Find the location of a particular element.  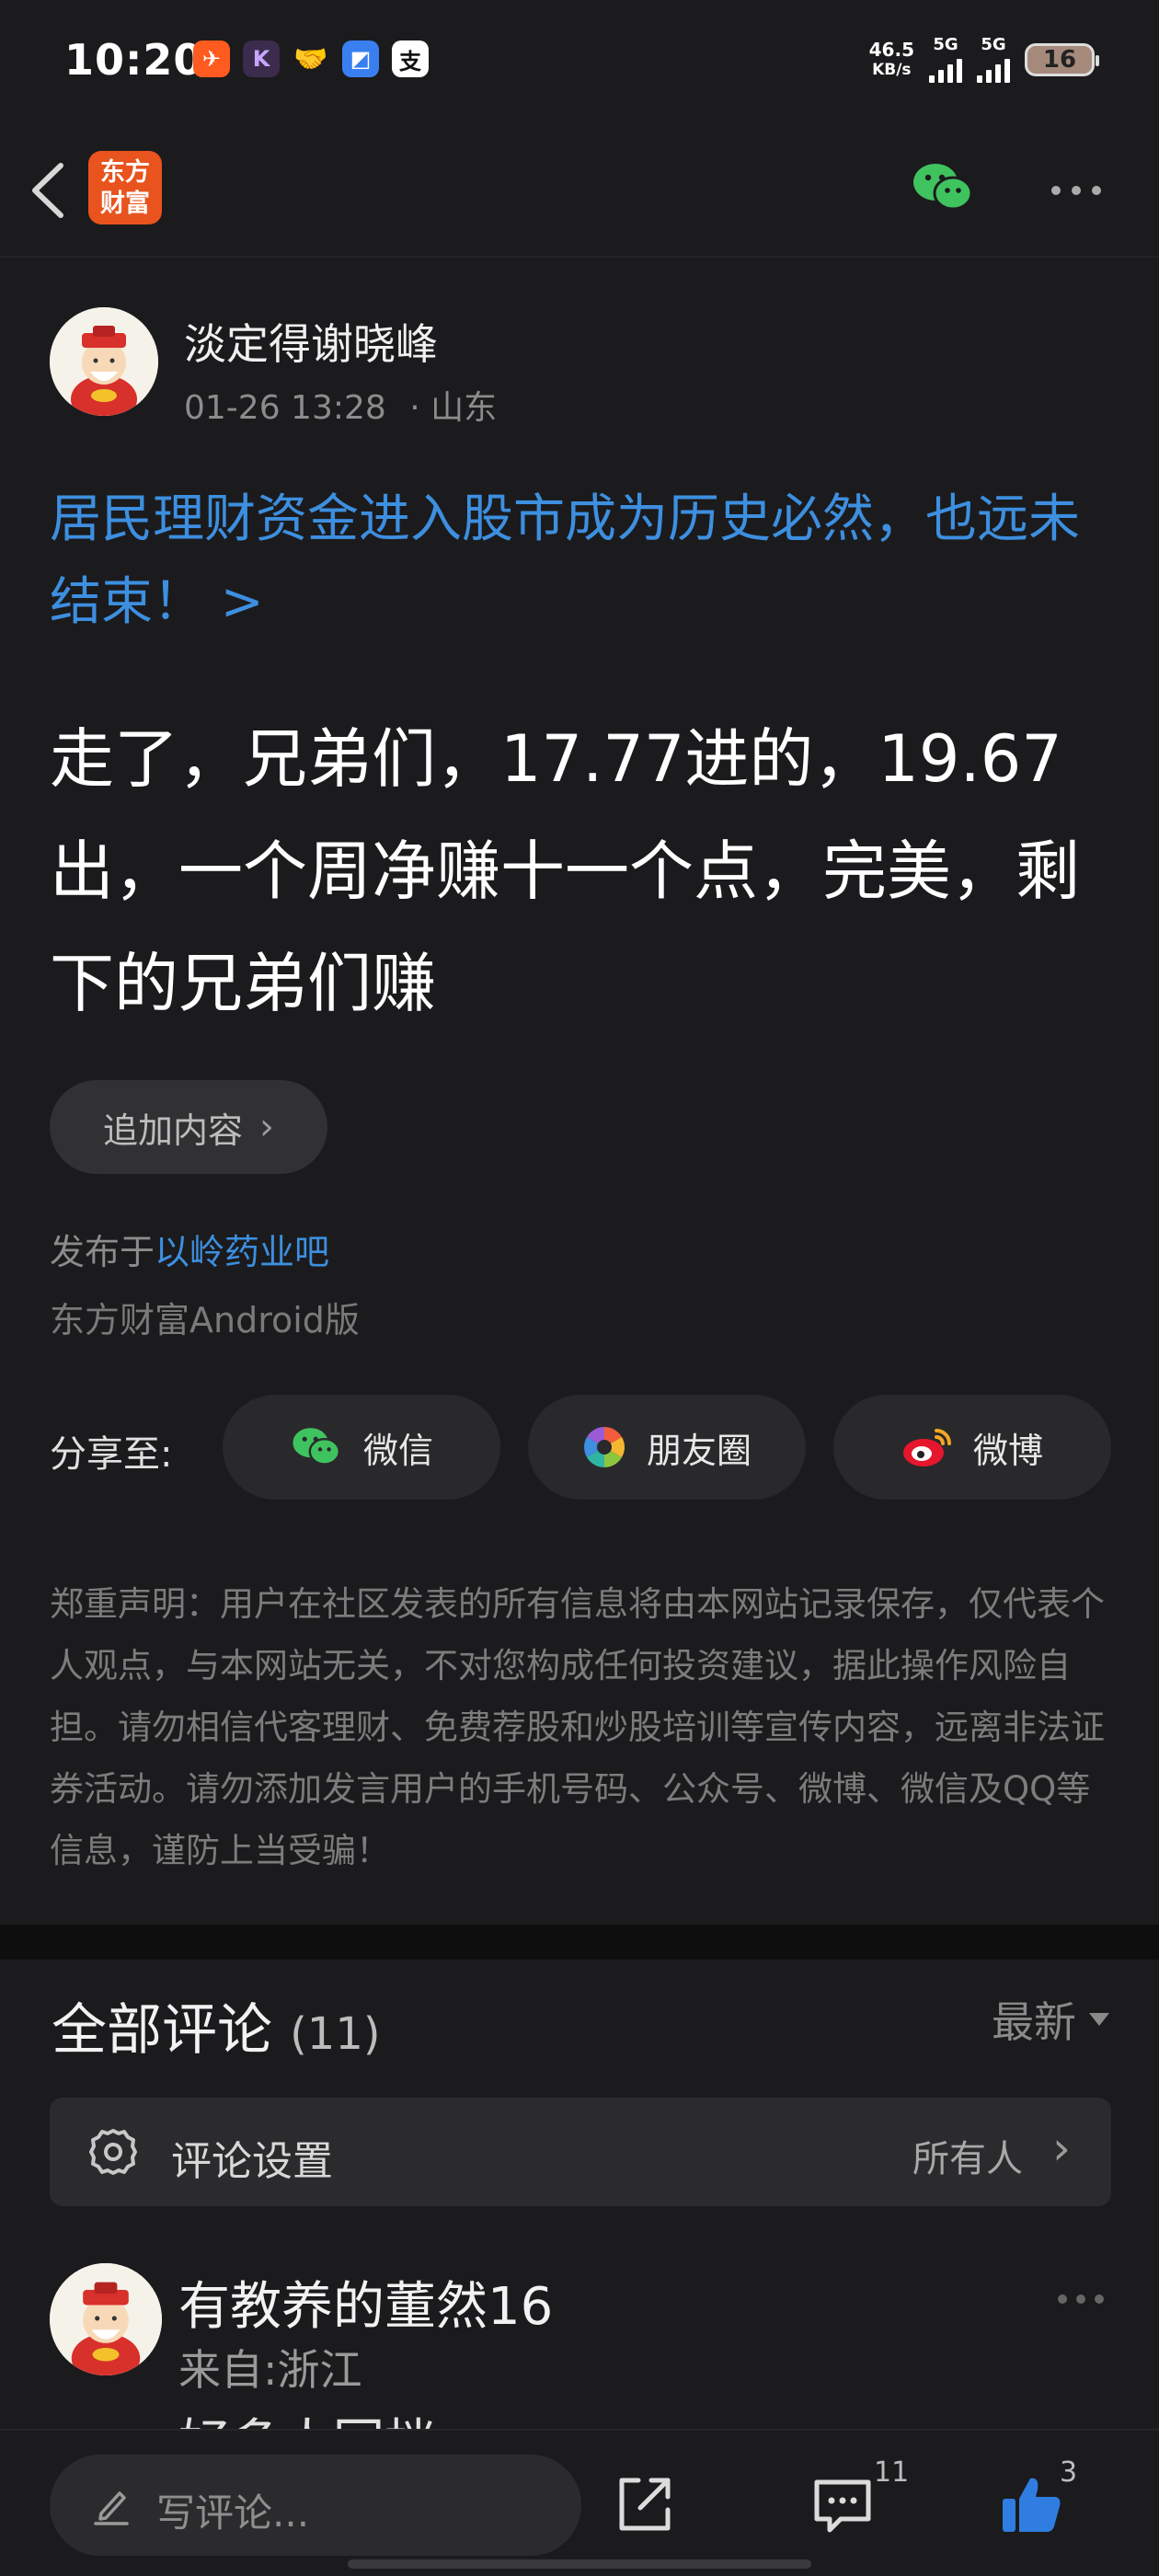

comment-settings-row: 评论设置 所有人 › is located at coordinates (580, 2152).